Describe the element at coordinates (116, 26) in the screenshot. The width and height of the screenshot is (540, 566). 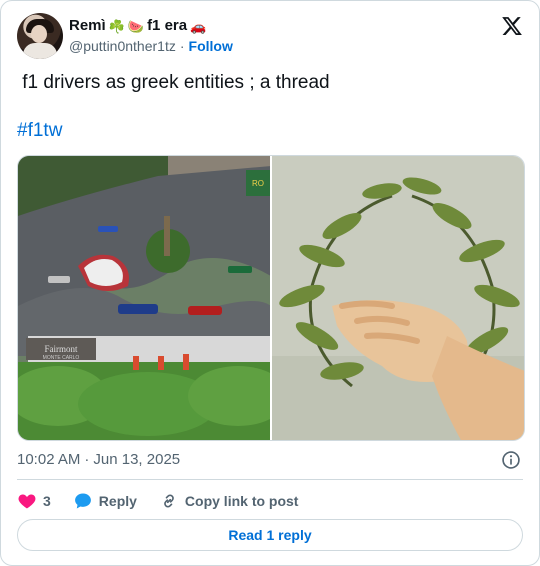
I see `shamrock-emoji: ☘️` at that location.